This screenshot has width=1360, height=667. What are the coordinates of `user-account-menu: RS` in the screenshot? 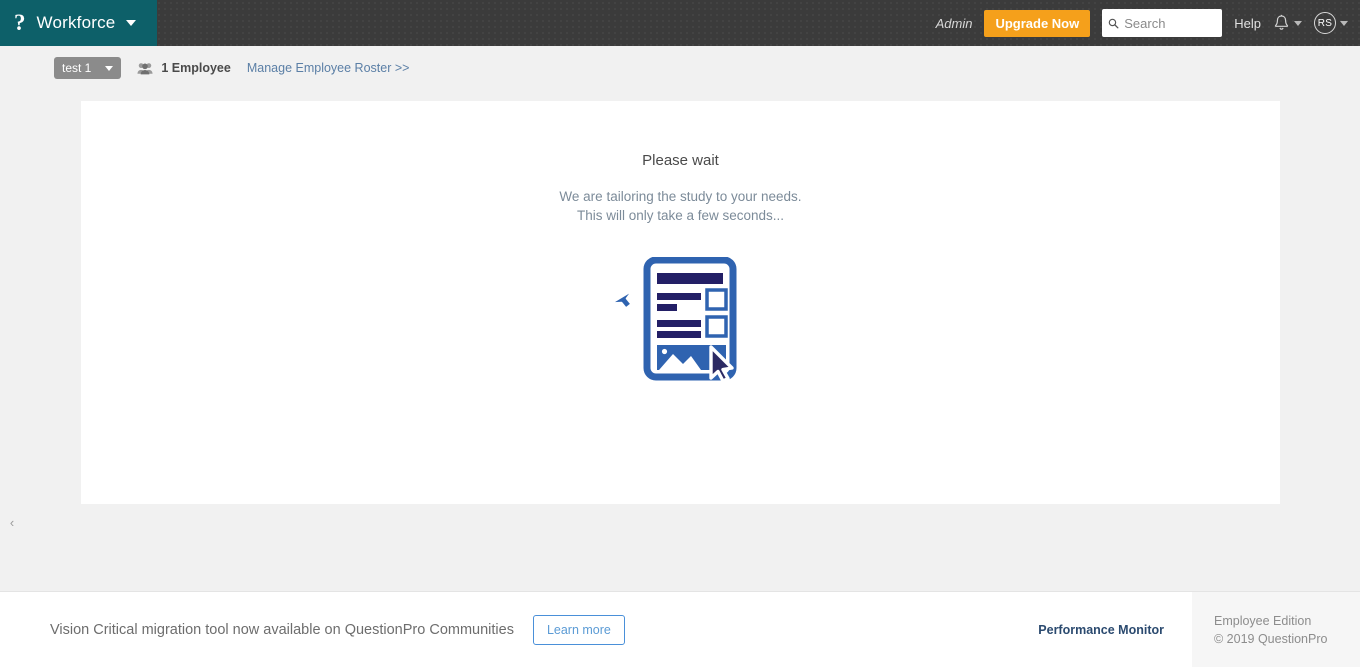 It's located at (1331, 23).